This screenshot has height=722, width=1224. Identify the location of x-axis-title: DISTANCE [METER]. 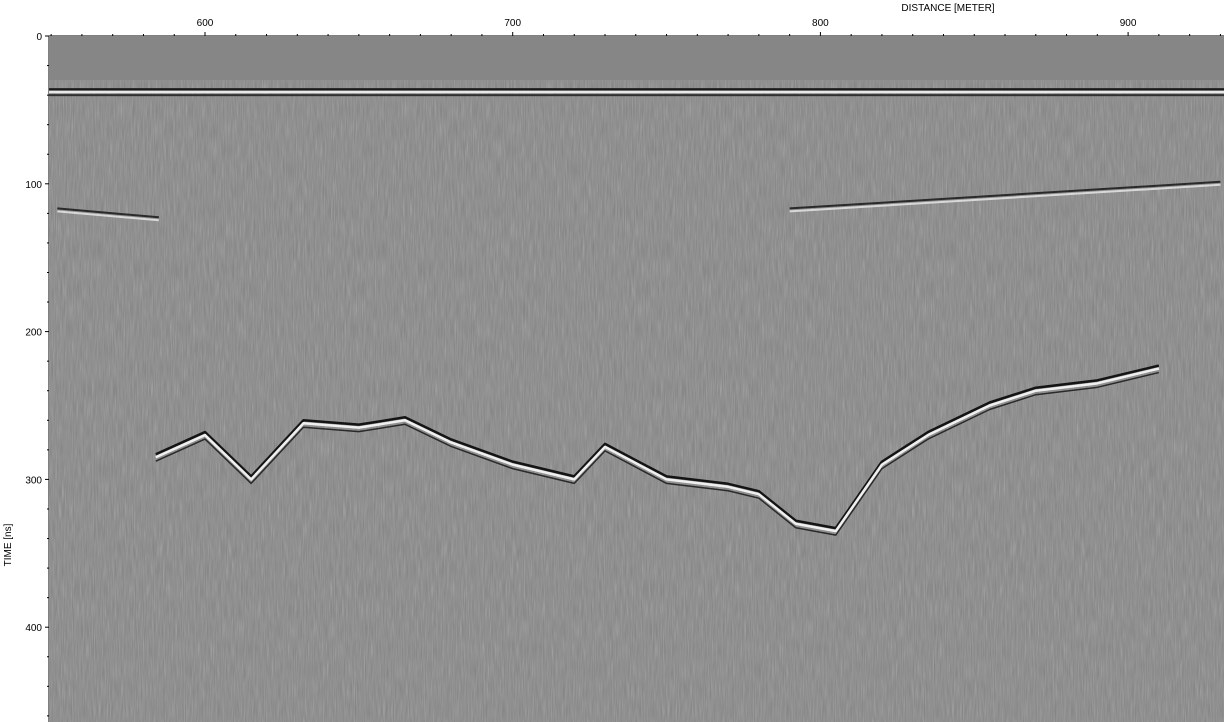
(947, 8).